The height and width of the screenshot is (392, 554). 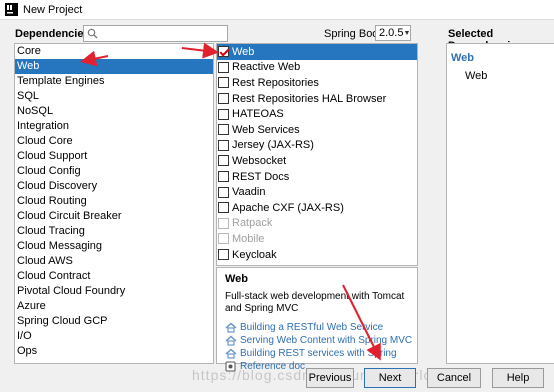 I want to click on dependency-item-rest-repositories-hal-browser: Rest Repositories HAL Browser, so click(x=317, y=99).